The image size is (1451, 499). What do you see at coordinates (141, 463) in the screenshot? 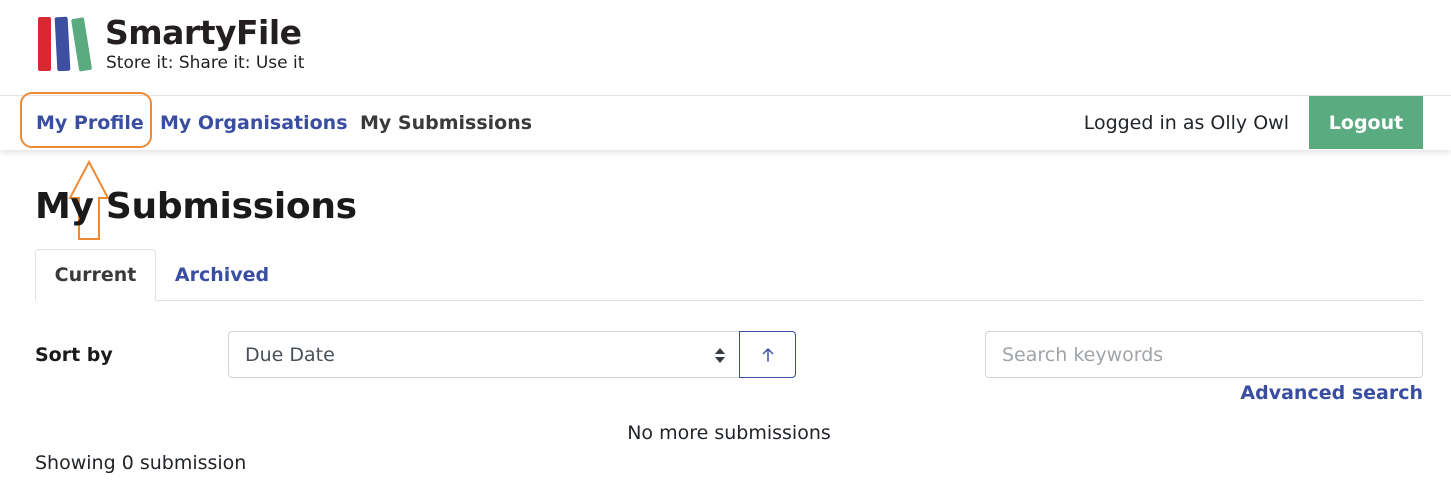
I see `submission-count-text: Showing 0 submission` at bounding box center [141, 463].